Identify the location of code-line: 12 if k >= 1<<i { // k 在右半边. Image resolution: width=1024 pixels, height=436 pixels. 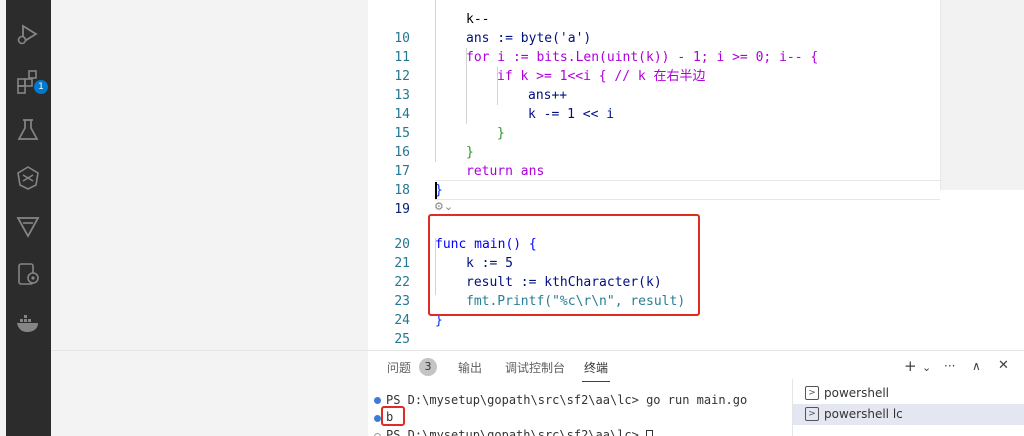
(550, 76).